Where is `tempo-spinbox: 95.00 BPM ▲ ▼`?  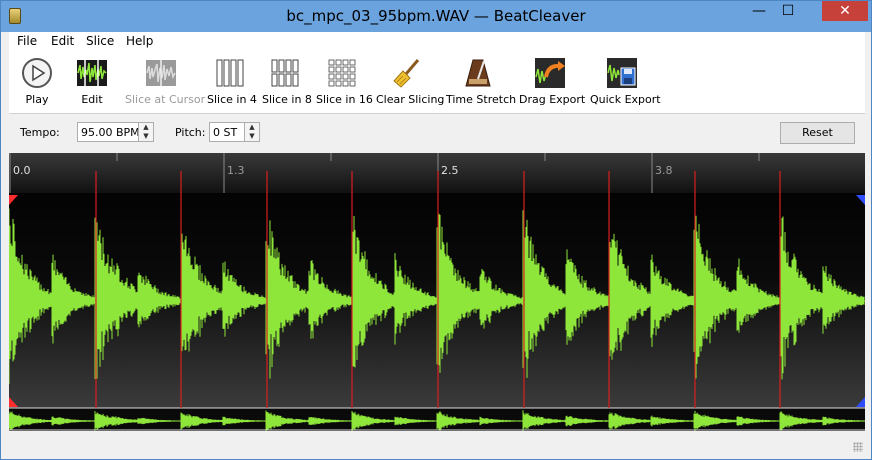
tempo-spinbox: 95.00 BPM ▲ ▼ is located at coordinates (115, 132).